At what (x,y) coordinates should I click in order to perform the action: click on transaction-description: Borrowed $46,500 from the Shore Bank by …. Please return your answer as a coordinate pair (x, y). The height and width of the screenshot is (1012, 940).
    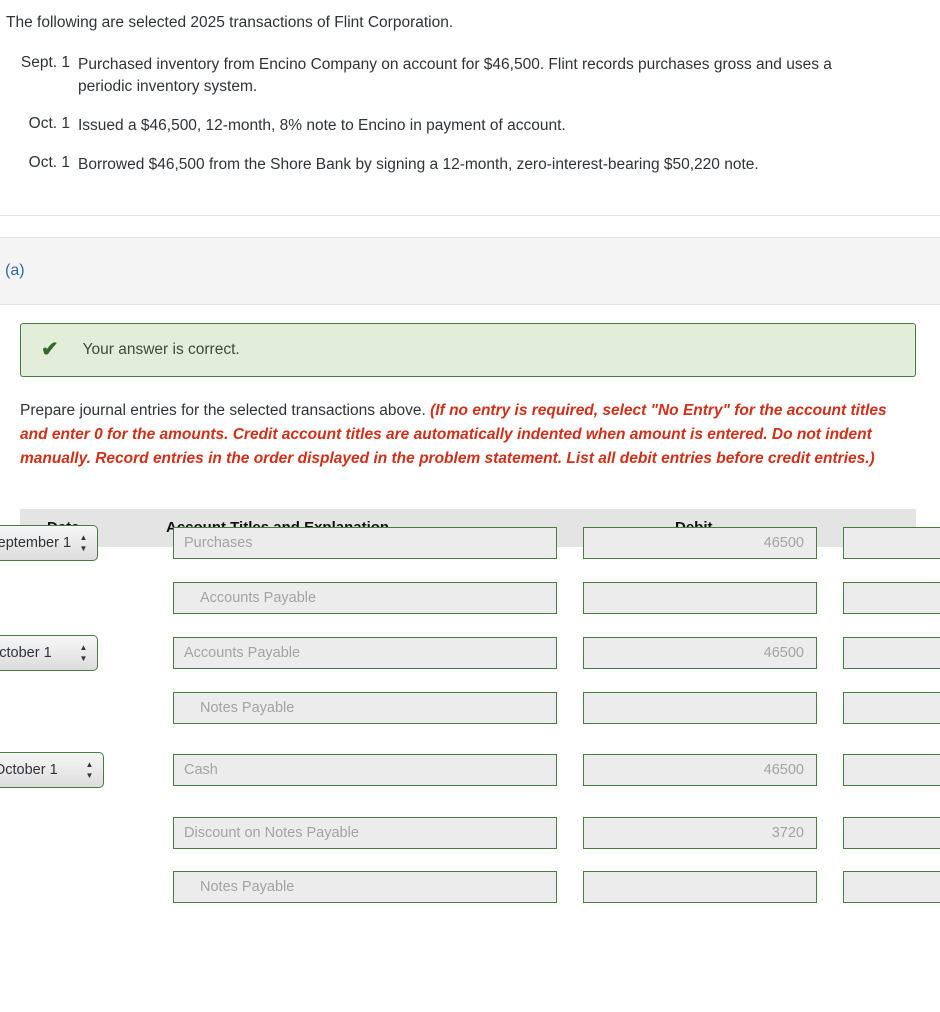
    Looking at the image, I should click on (418, 164).